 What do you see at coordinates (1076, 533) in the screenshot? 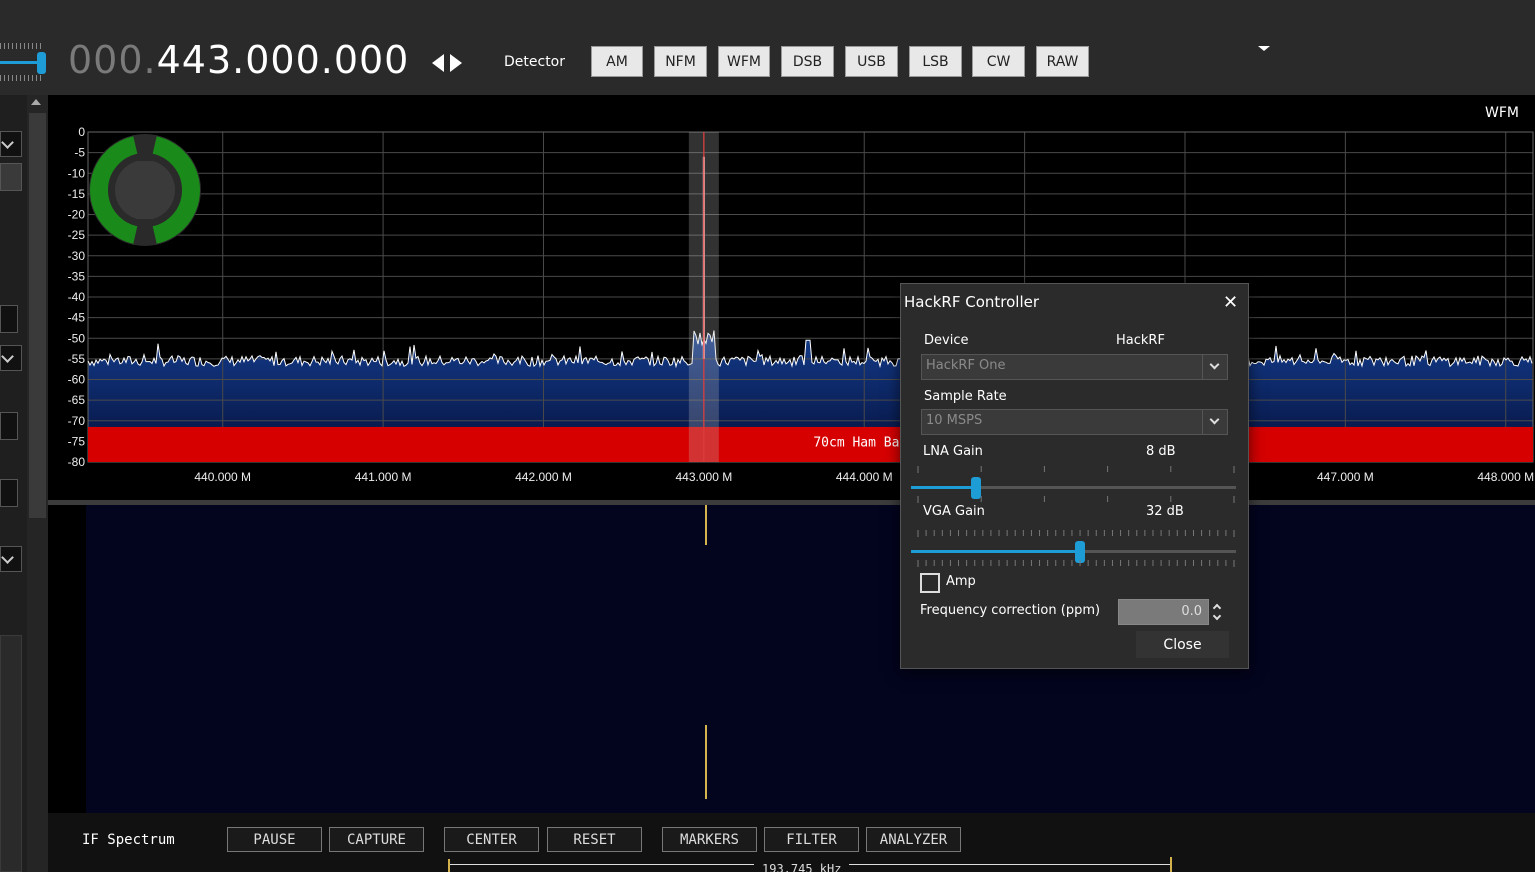
I see `vga-ticks-top` at bounding box center [1076, 533].